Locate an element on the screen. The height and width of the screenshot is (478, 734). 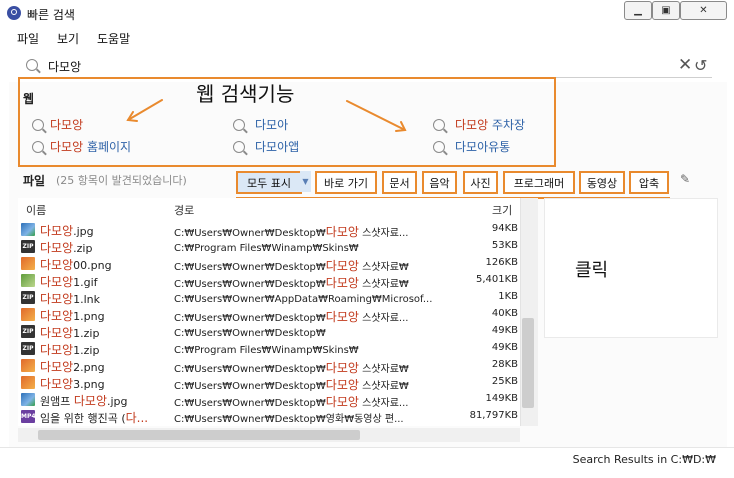
file-name: 다모앙1.png is located at coordinates (72, 316).